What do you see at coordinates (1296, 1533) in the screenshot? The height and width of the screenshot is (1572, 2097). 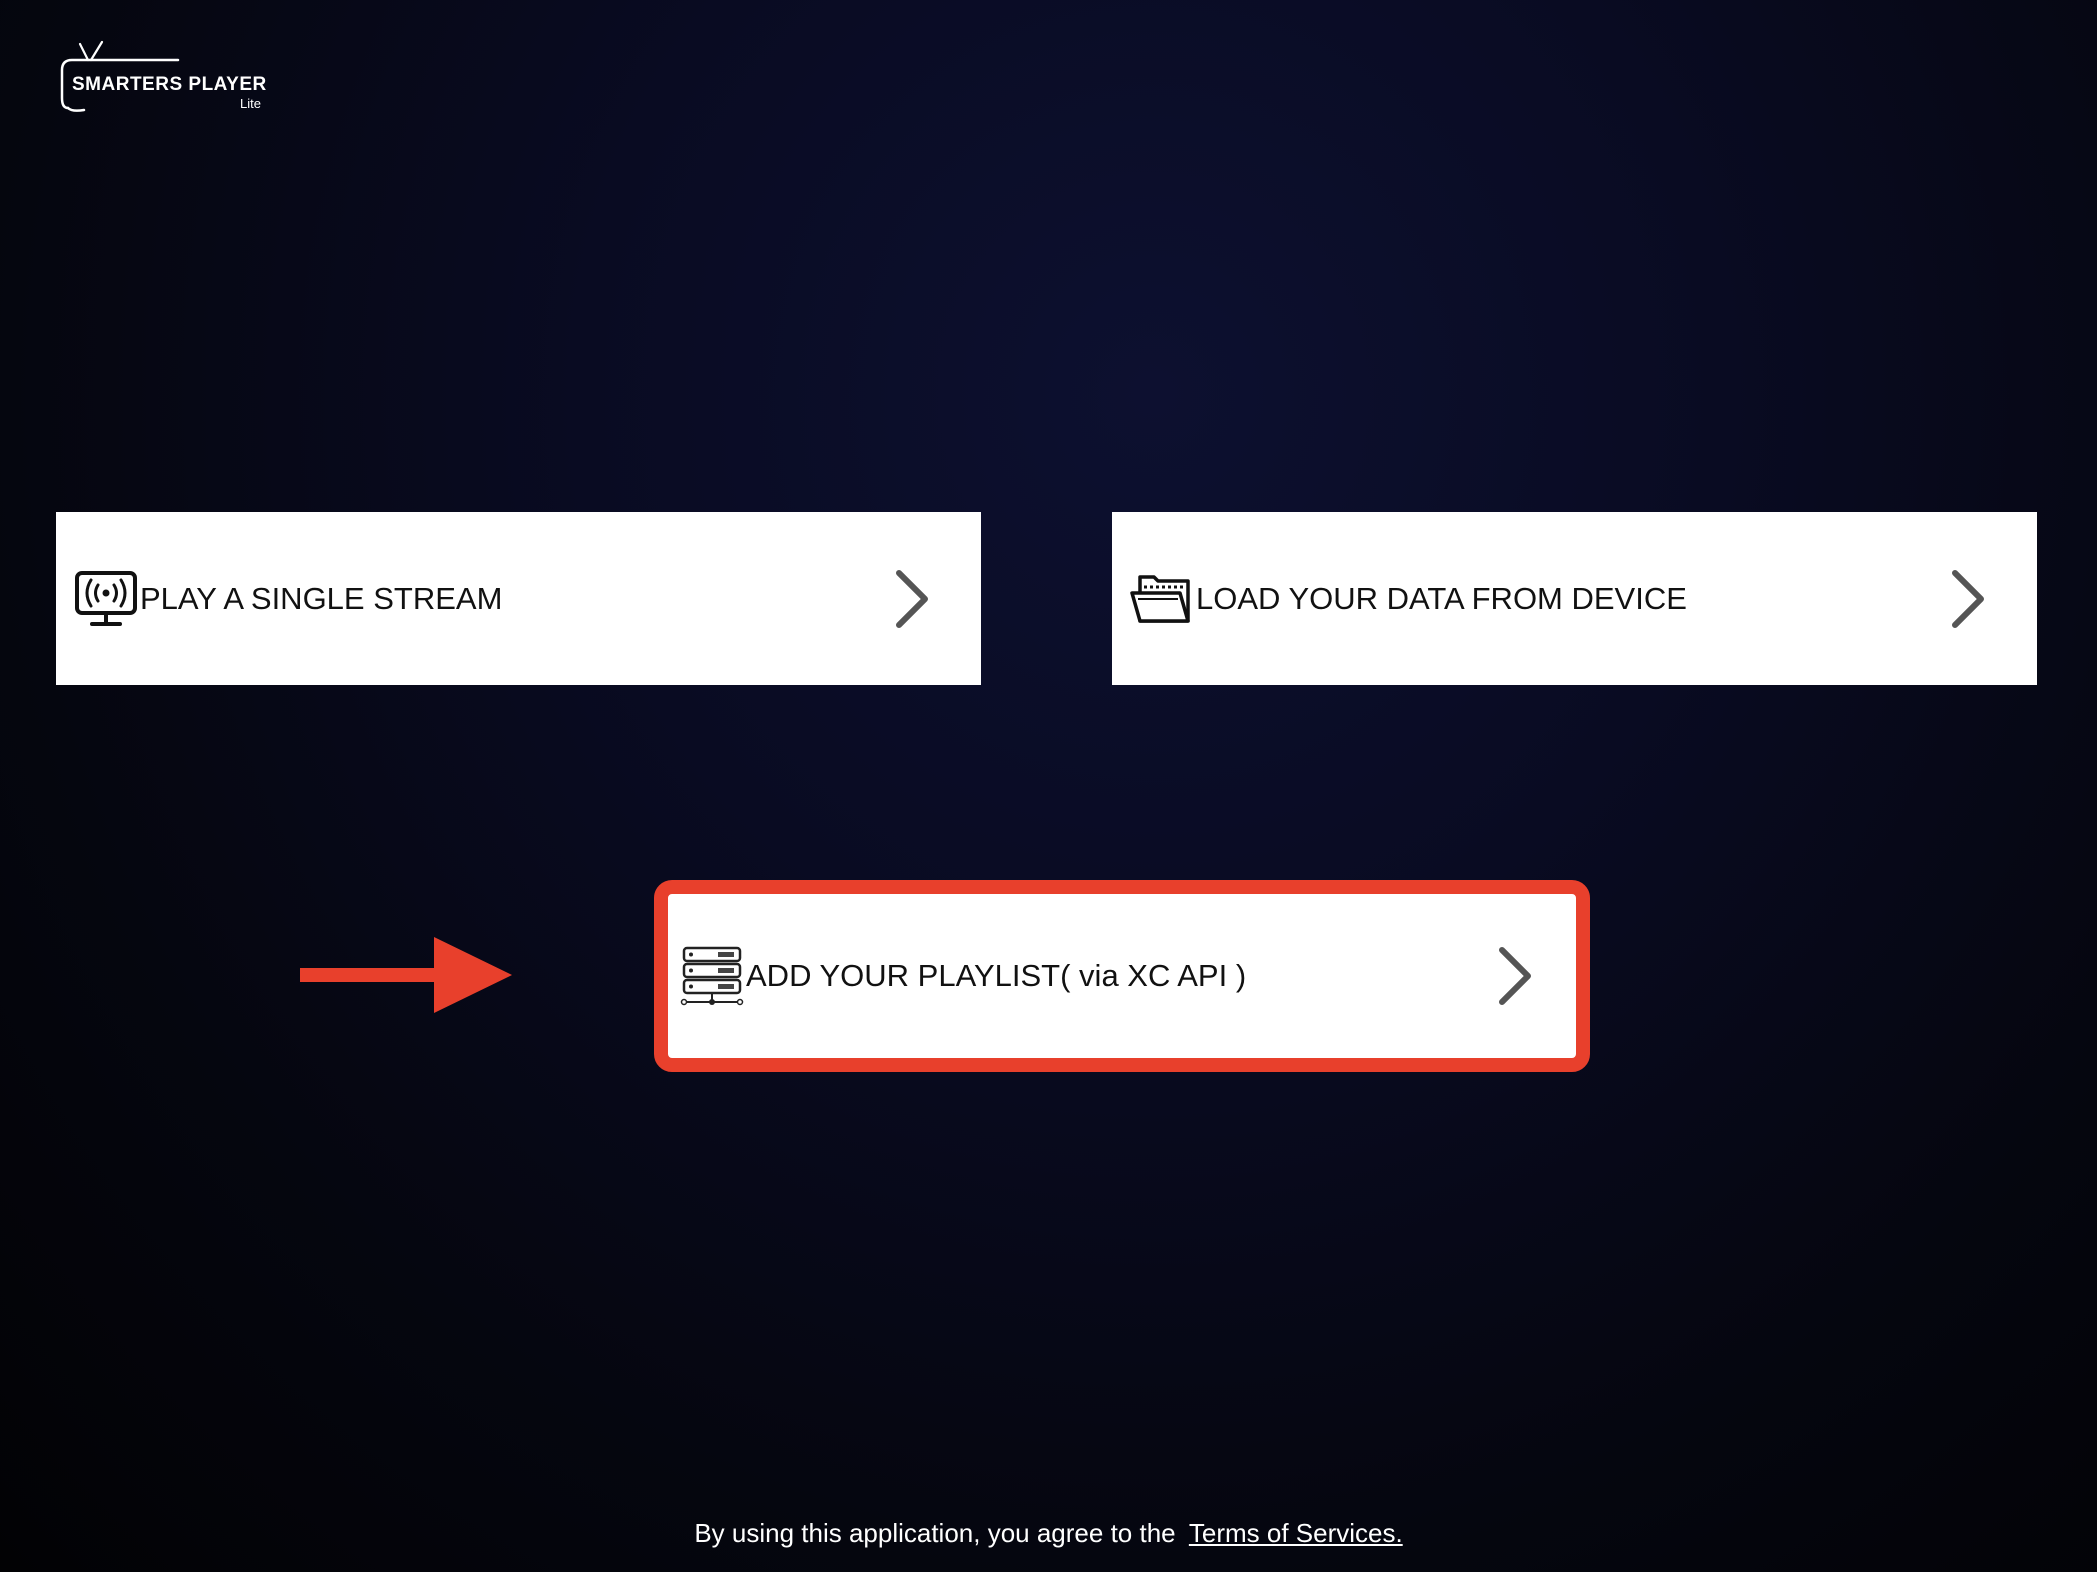 I see `terms-of-services-link: Terms of Services.` at bounding box center [1296, 1533].